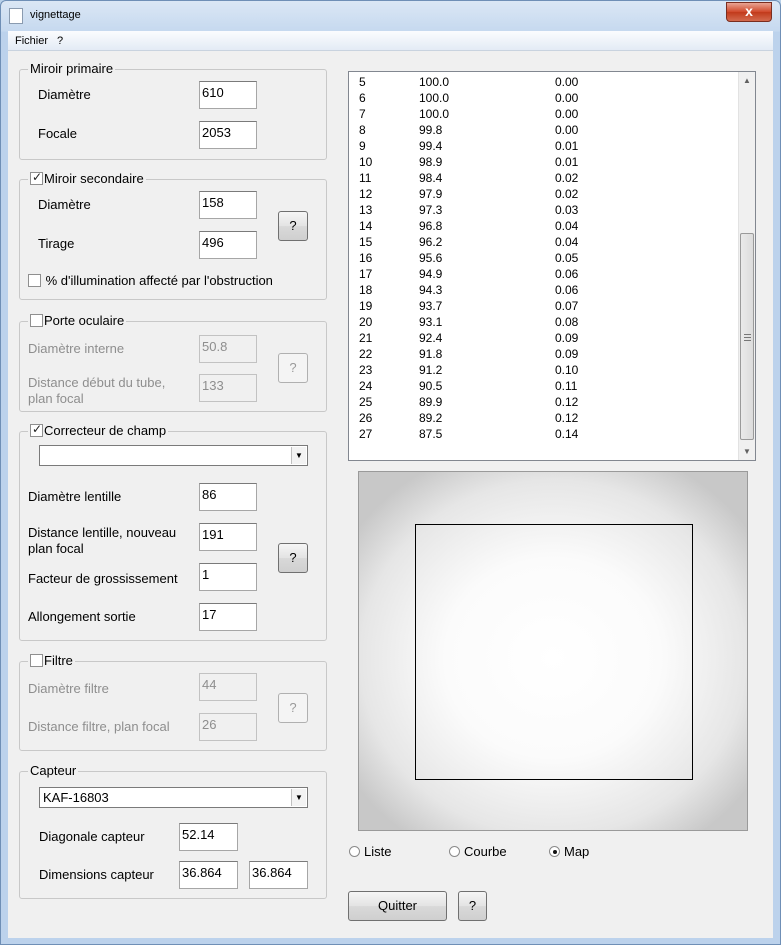  What do you see at coordinates (366, 418) in the screenshot?
I see `list-item-index: 26` at bounding box center [366, 418].